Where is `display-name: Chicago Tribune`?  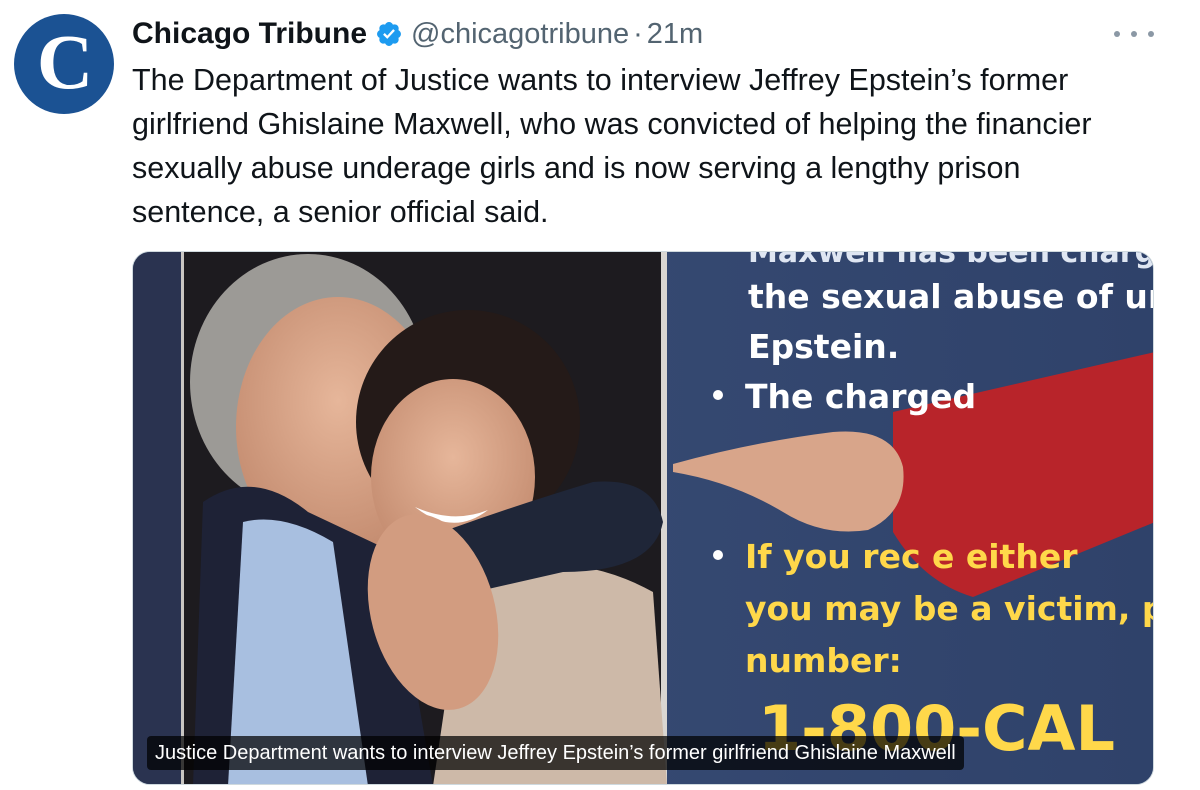
display-name: Chicago Tribune is located at coordinates (249, 34).